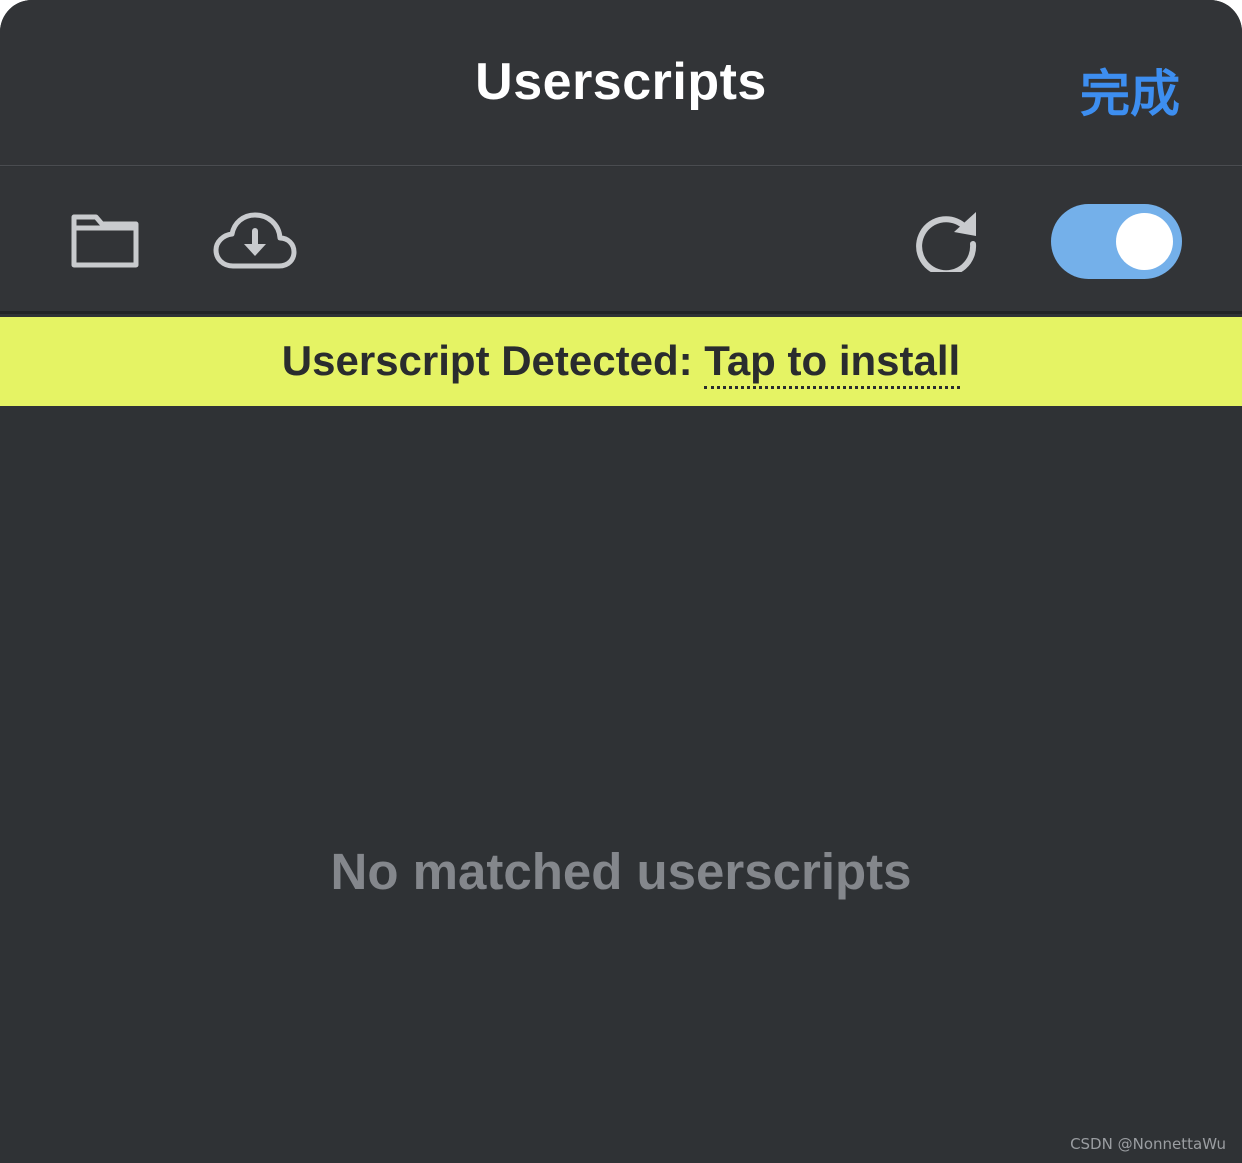 This screenshot has height=1163, width=1242. Describe the element at coordinates (621, 240) in the screenshot. I see `toolbar` at that location.